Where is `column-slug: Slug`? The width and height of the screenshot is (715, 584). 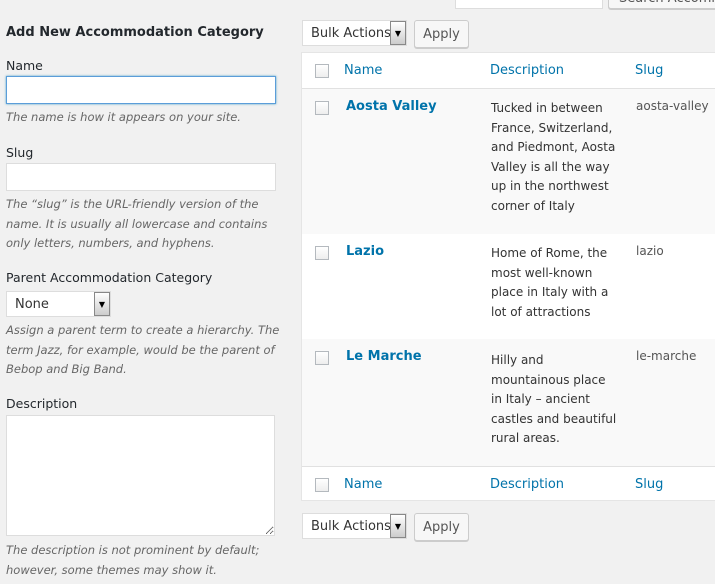 column-slug: Slug is located at coordinates (649, 70).